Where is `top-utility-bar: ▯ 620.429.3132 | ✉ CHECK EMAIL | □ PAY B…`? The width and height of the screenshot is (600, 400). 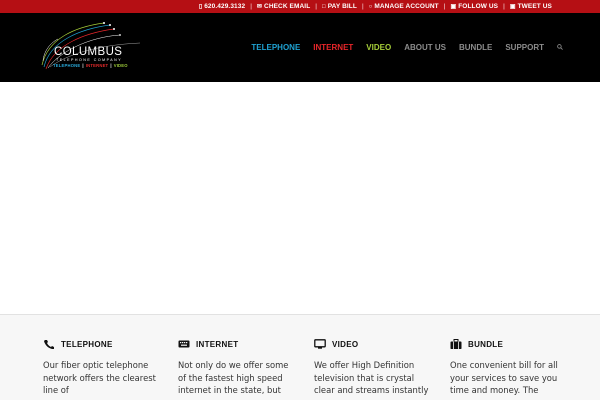
top-utility-bar: ▯ 620.429.3132 | ✉ CHECK EMAIL | □ PAY B… is located at coordinates (300, 6).